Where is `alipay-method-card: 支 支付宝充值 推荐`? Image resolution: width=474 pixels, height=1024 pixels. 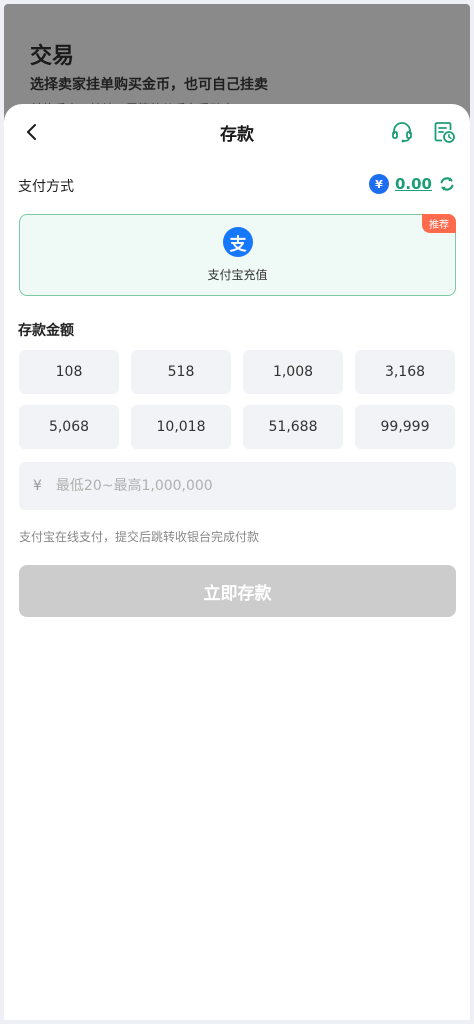
alipay-method-card: 支 支付宝充值 推荐 is located at coordinates (237, 255).